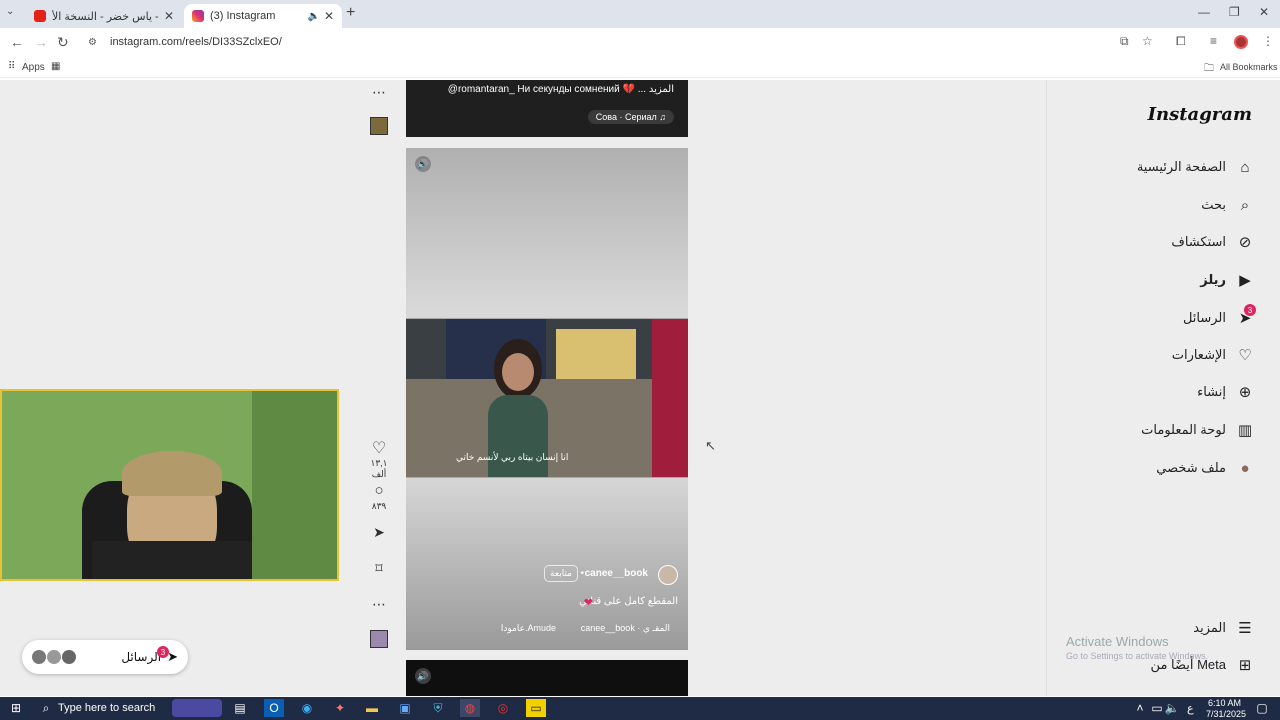 The width and height of the screenshot is (1280, 720). What do you see at coordinates (1147, 41) in the screenshot?
I see `star-icon: ☆` at bounding box center [1147, 41].